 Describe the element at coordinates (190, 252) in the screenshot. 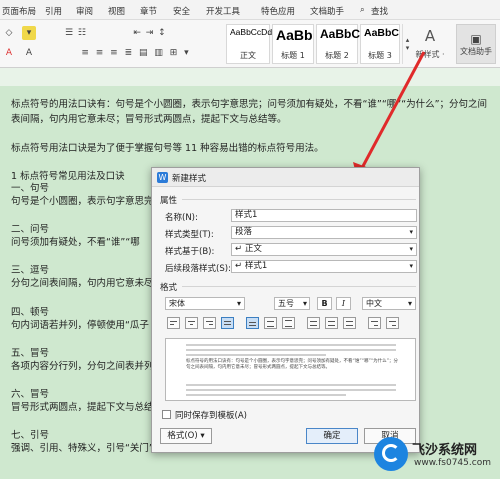

I see `based-on-label: 样式基于(B):` at that location.